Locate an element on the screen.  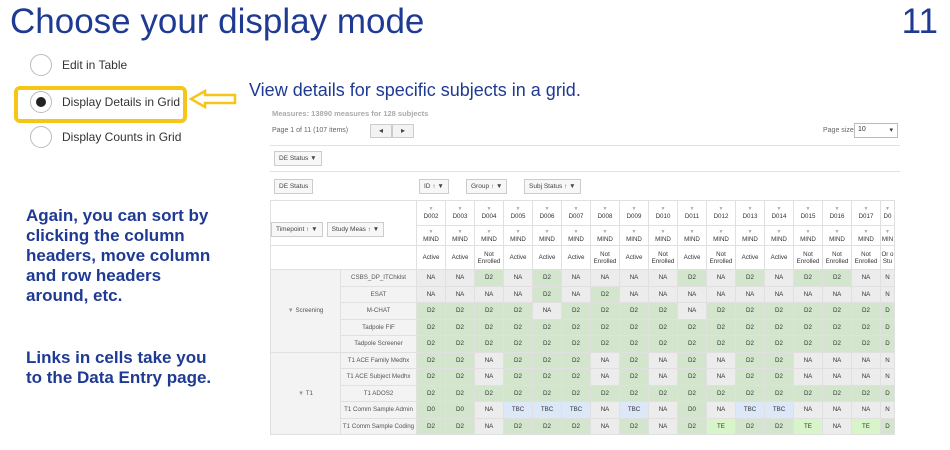
measure-row-header: M-CHAT is located at coordinates (378, 311).